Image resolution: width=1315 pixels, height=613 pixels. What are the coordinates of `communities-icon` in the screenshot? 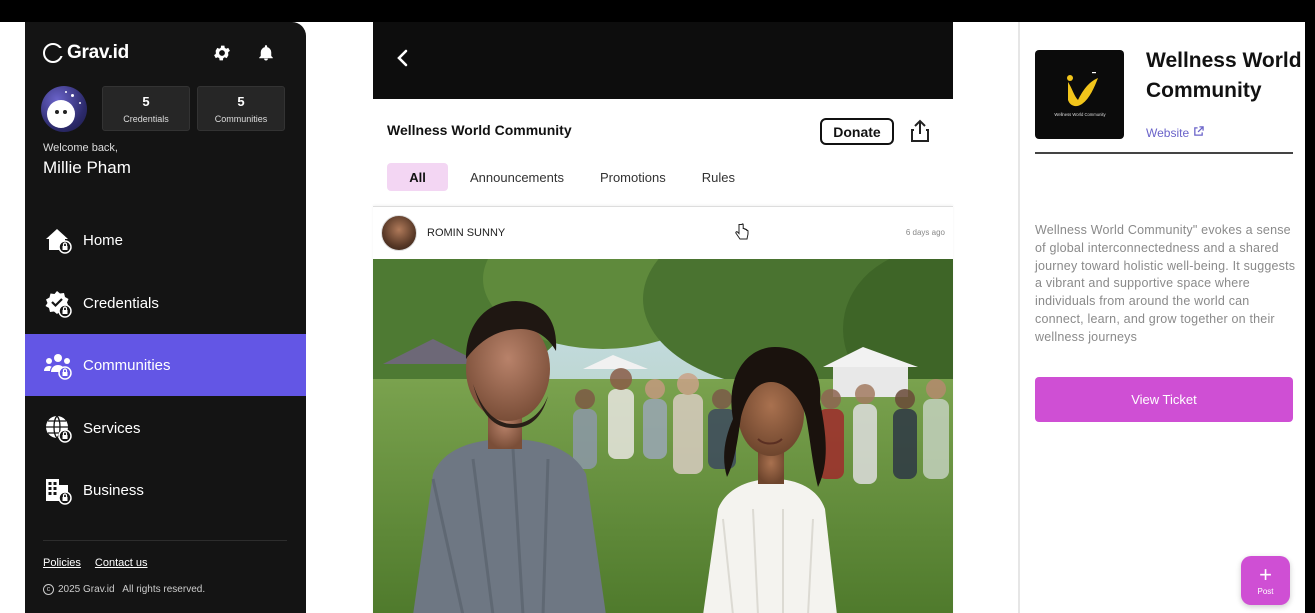 It's located at (58, 365).